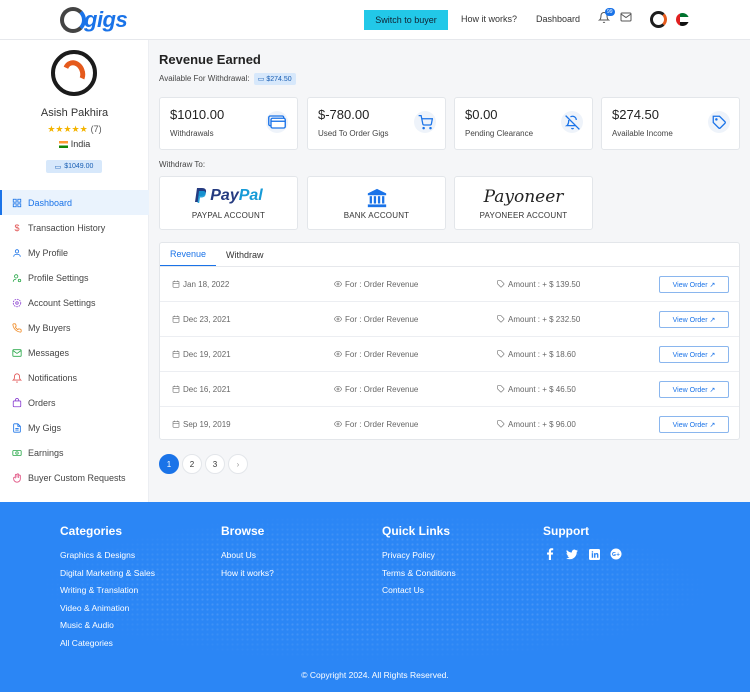 The image size is (750, 692). Describe the element at coordinates (228, 123) in the screenshot. I see `stat-card-withdrawals: $1010.00 Withdrawals` at that location.